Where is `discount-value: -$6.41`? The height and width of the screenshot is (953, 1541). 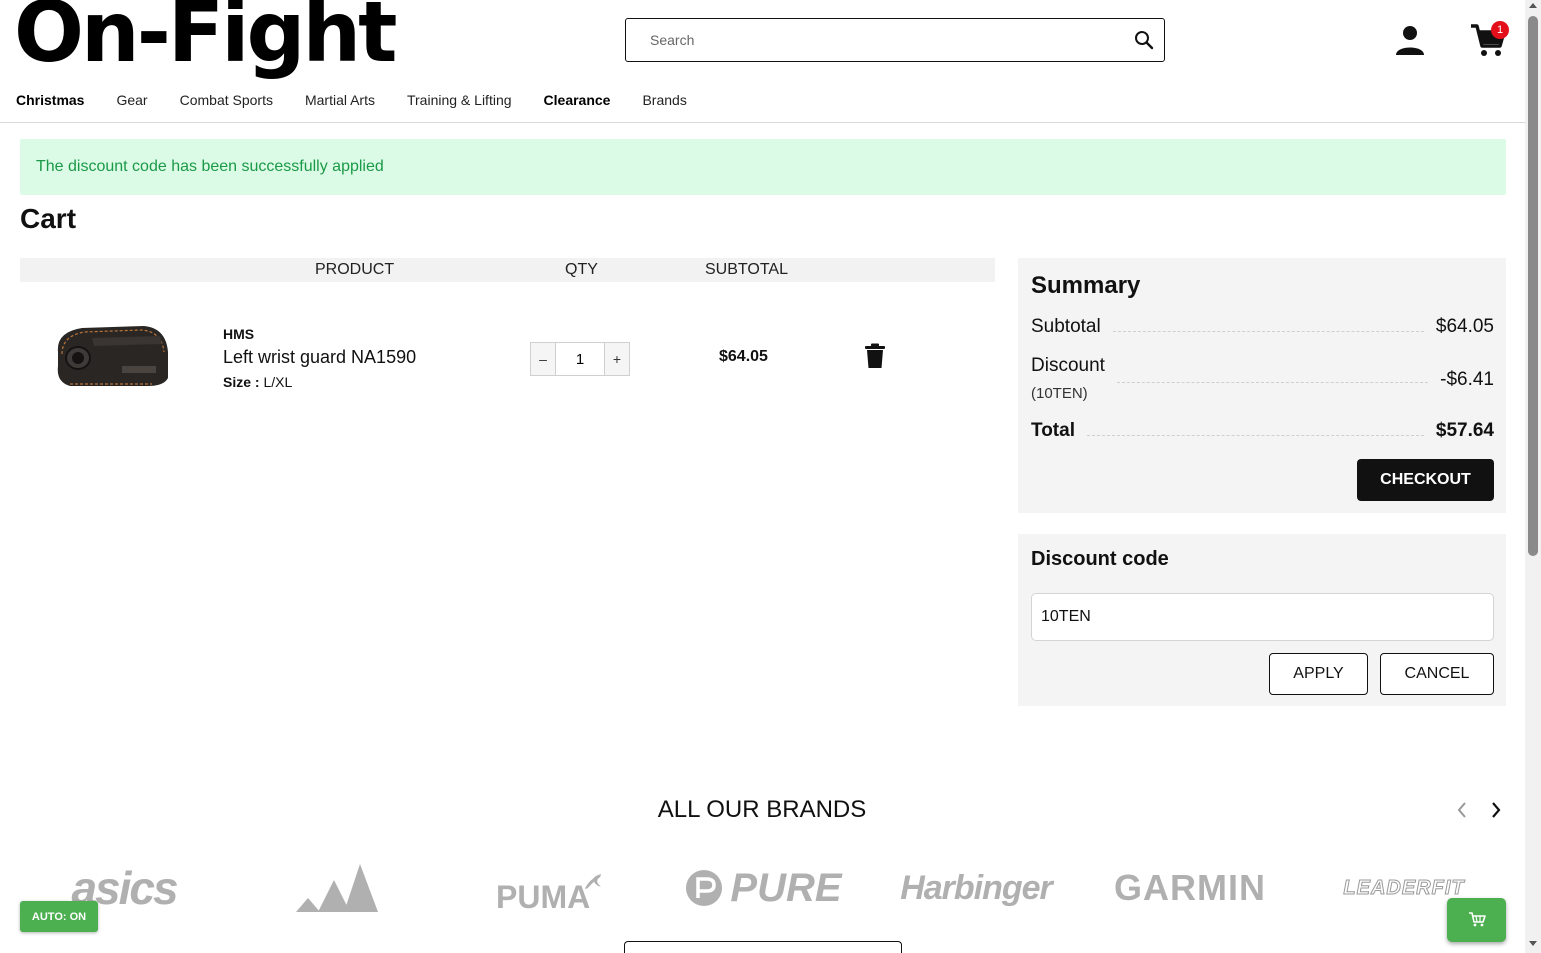
discount-value: -$6.41 is located at coordinates (1467, 379).